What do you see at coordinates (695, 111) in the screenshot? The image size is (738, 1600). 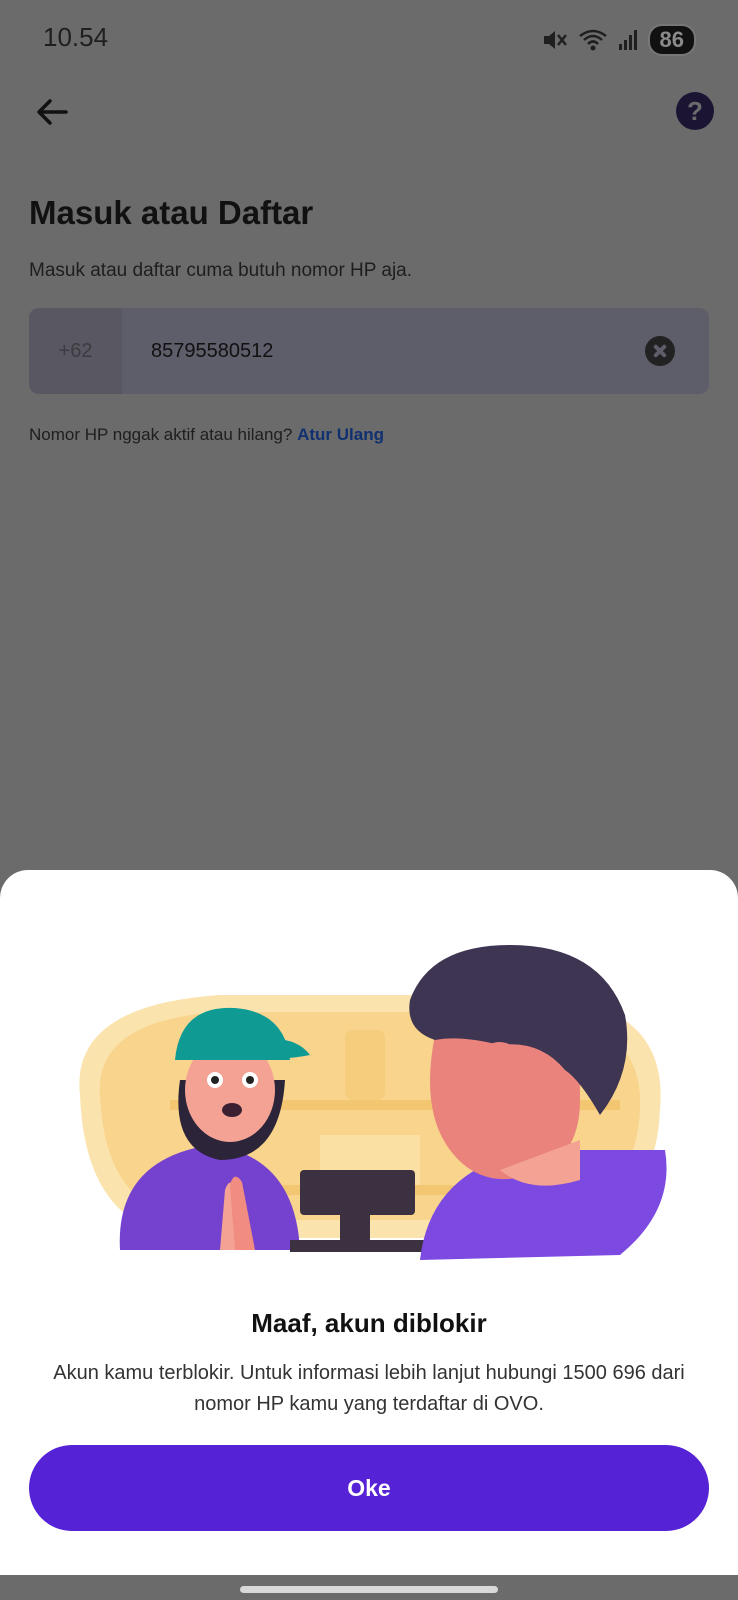 I see `help-icon: ?` at bounding box center [695, 111].